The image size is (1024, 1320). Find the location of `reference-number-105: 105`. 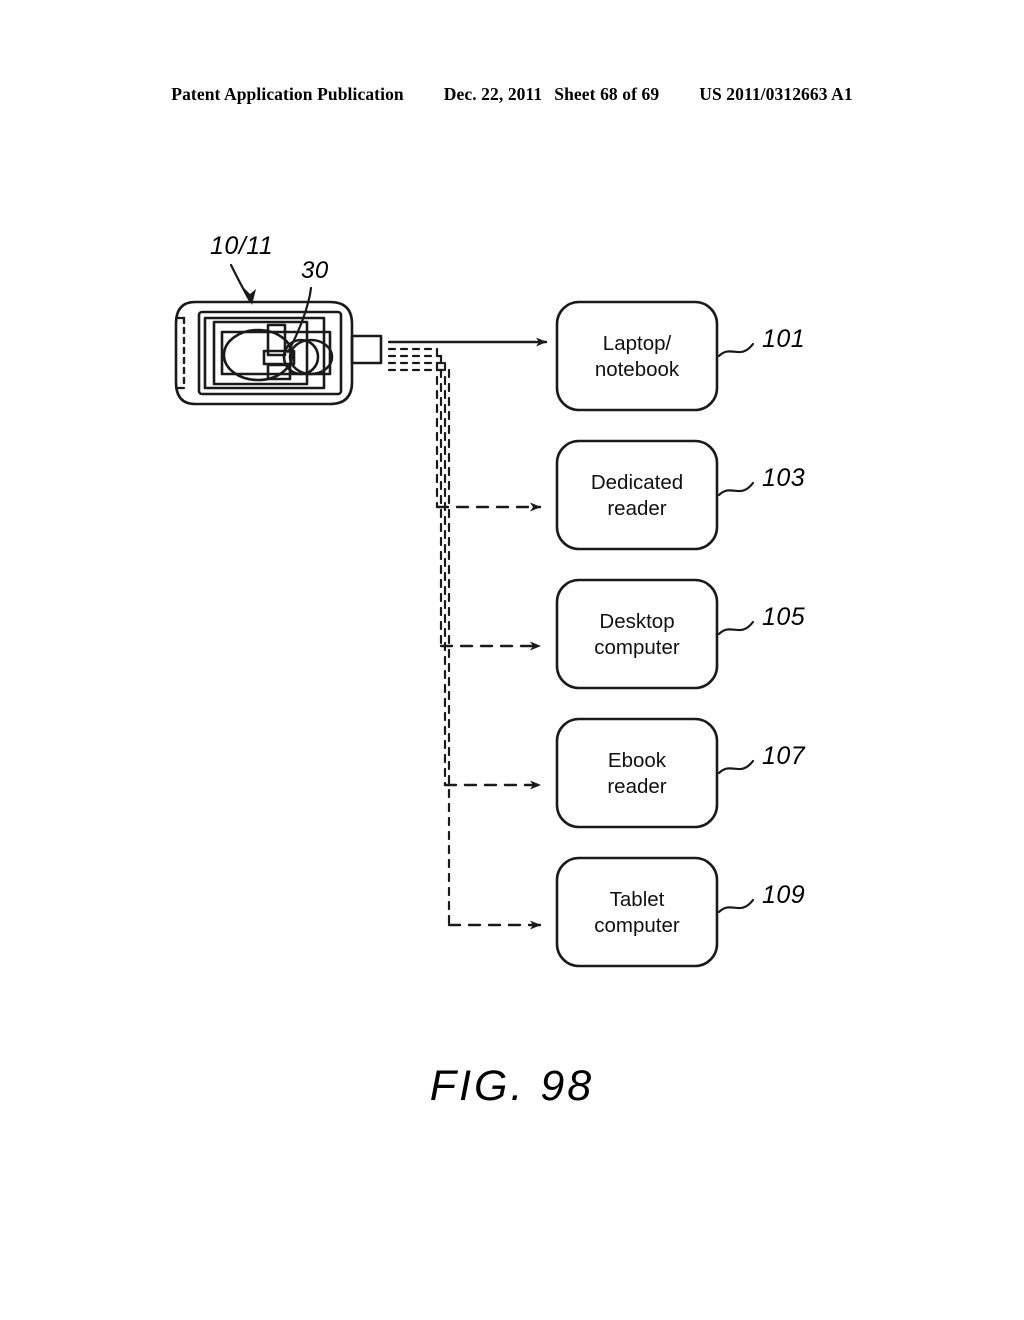

reference-number-105: 105 is located at coordinates (784, 617).